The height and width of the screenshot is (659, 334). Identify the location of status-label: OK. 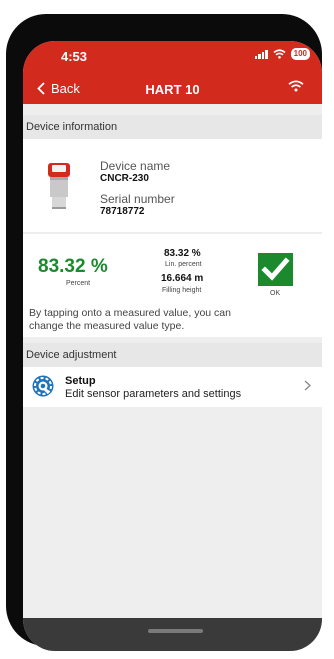
(275, 293).